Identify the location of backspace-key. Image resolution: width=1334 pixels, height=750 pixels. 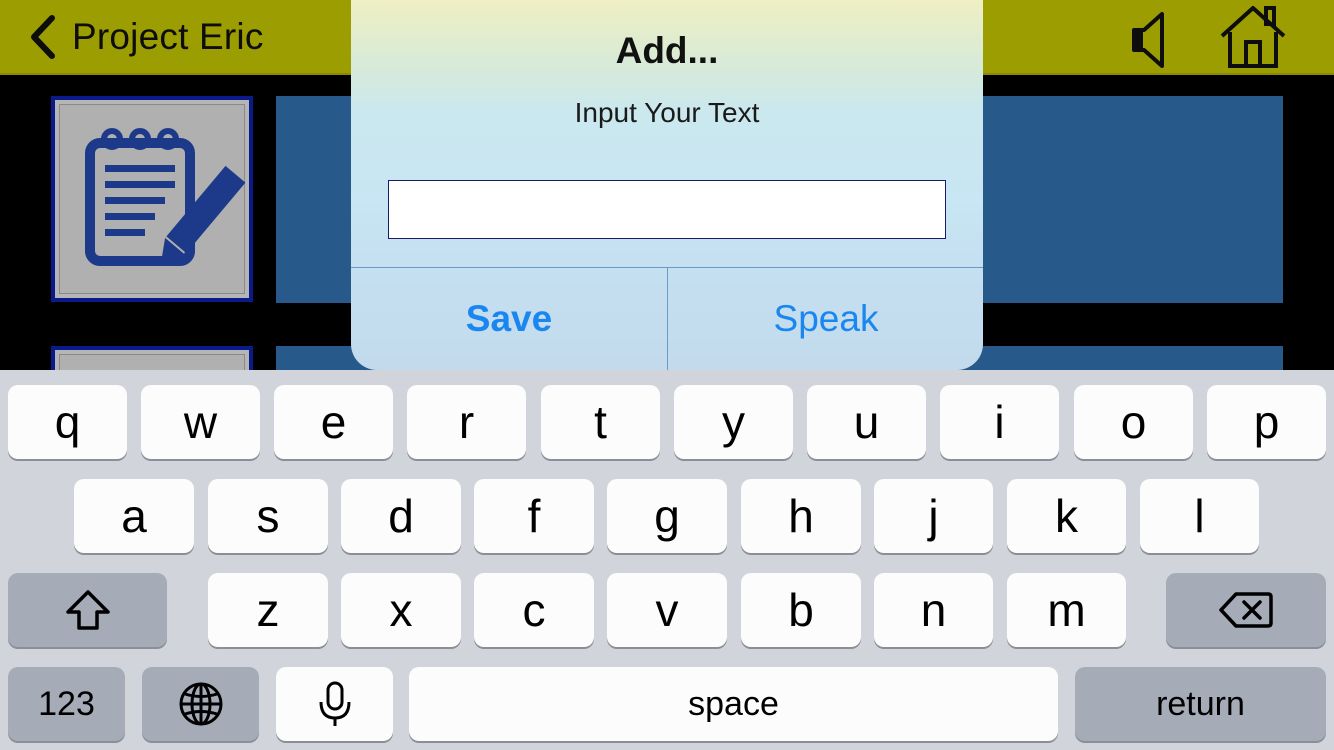
(1246, 610).